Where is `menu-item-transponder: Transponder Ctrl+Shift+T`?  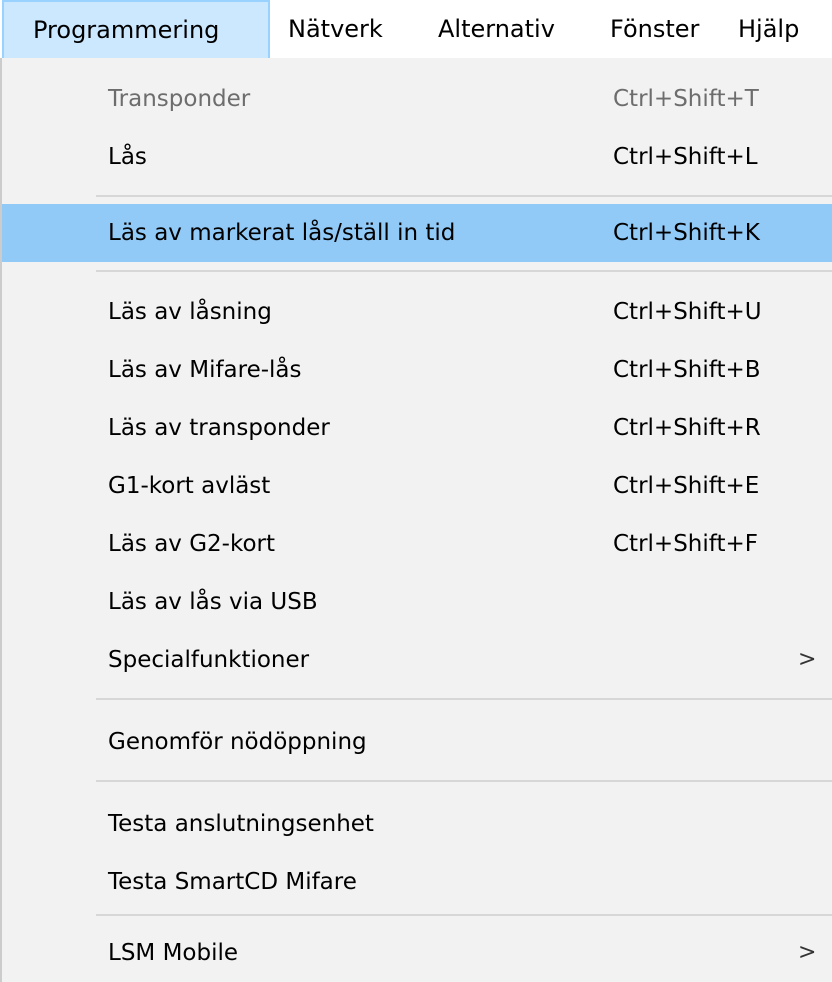 menu-item-transponder: Transponder Ctrl+Shift+T is located at coordinates (417, 99).